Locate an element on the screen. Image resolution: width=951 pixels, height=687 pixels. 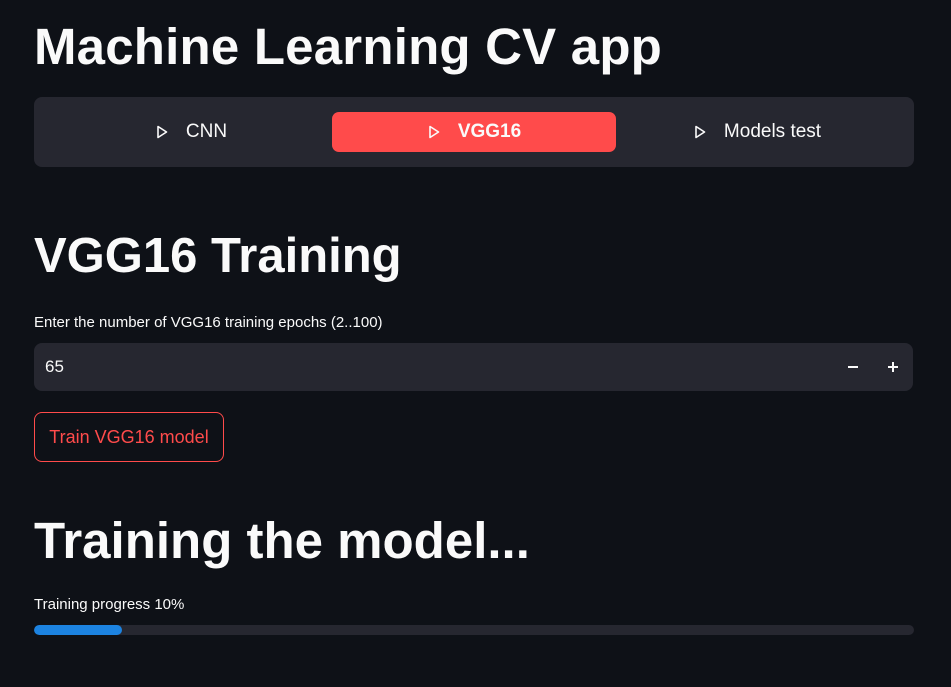
nav-item-cnn: CNN is located at coordinates (191, 132).